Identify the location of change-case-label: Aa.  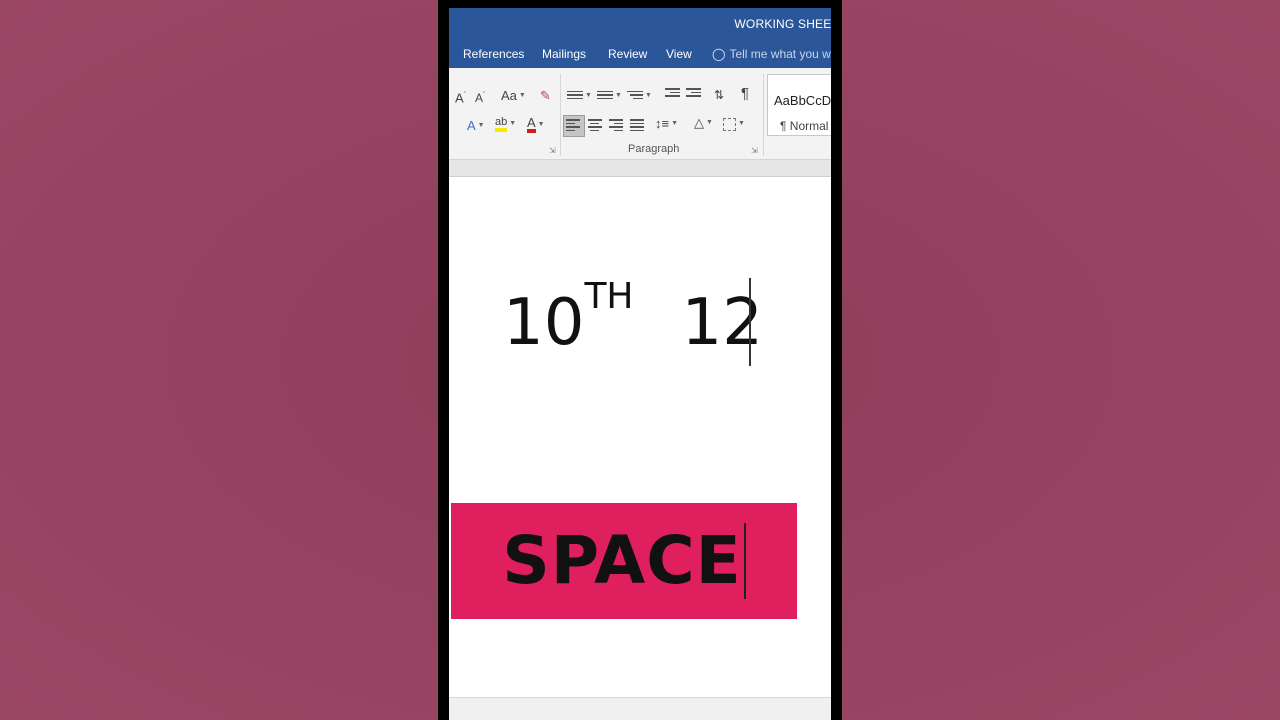
(509, 95).